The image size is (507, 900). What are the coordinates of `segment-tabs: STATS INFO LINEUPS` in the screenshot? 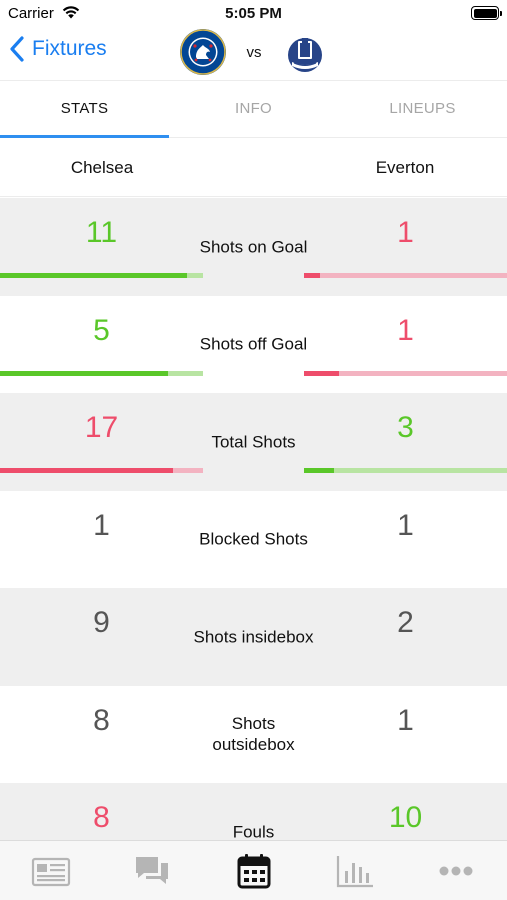 It's located at (253, 109).